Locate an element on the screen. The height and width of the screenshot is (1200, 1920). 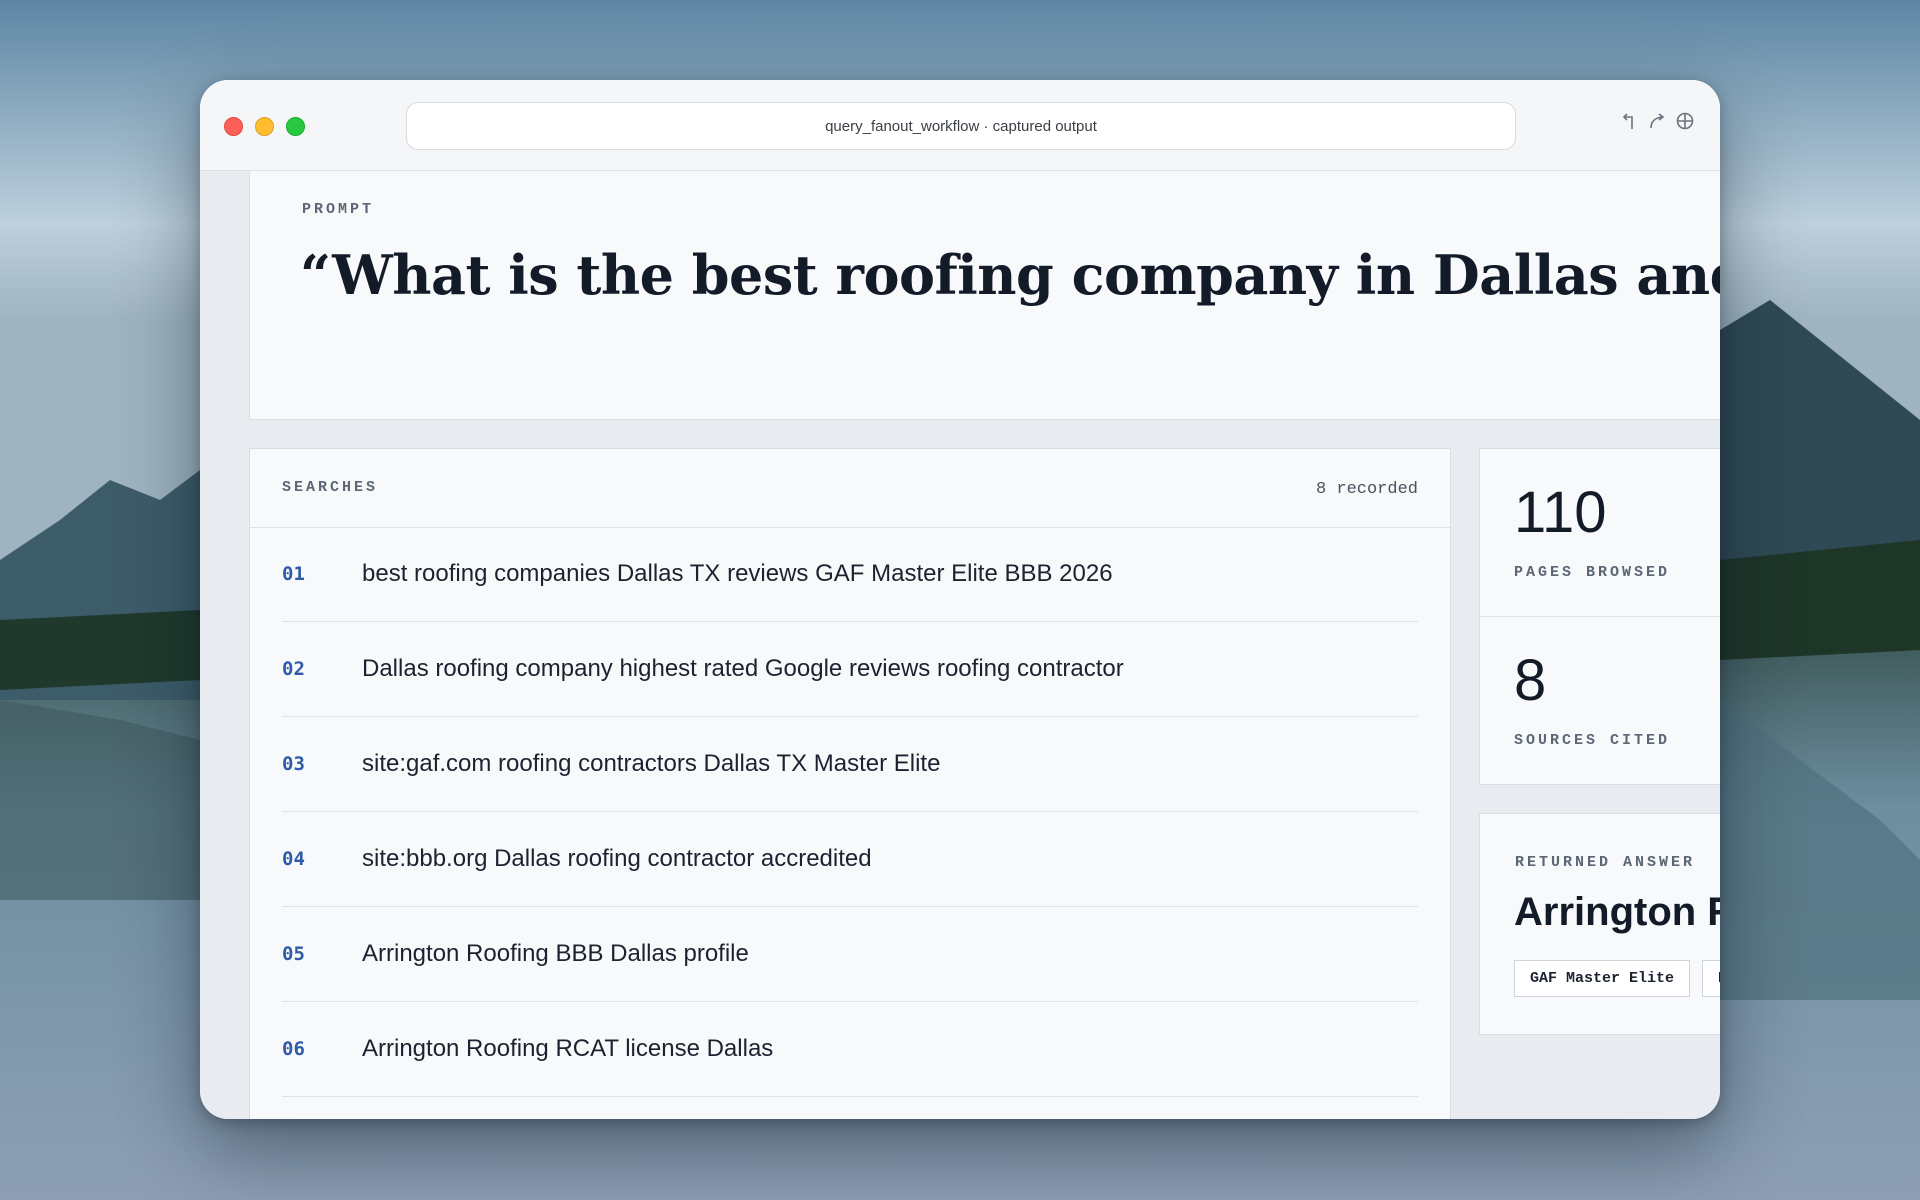
search-query: Arrington Roofing RCAT license Dallas is located at coordinates (568, 1048).